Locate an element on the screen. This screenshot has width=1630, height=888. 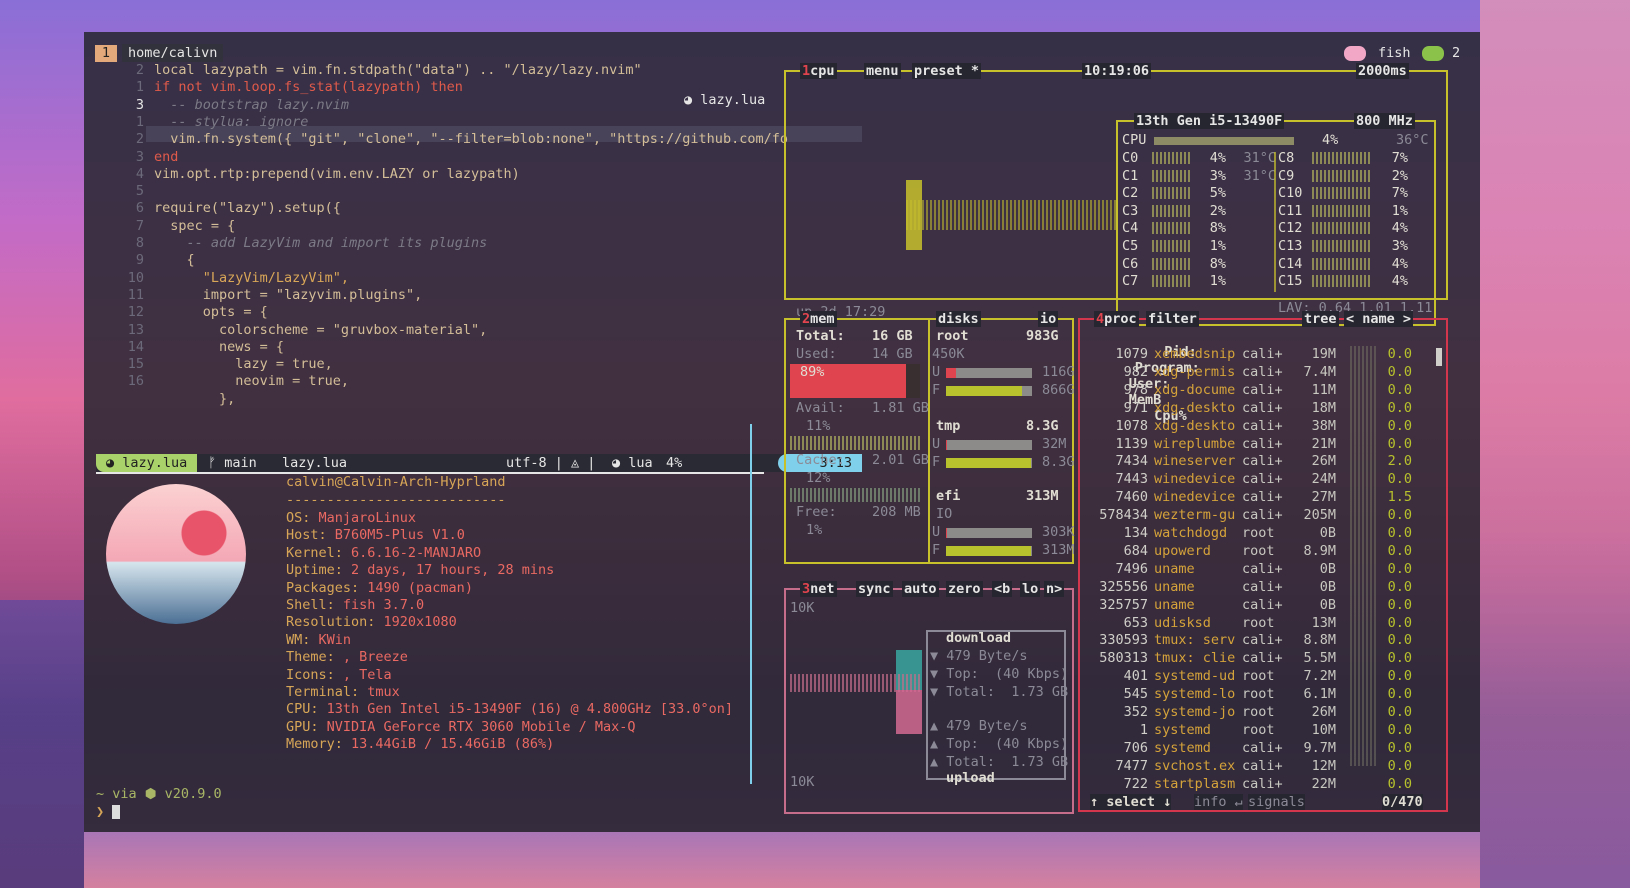
net-zero-toggle: zero is located at coordinates (964, 589).